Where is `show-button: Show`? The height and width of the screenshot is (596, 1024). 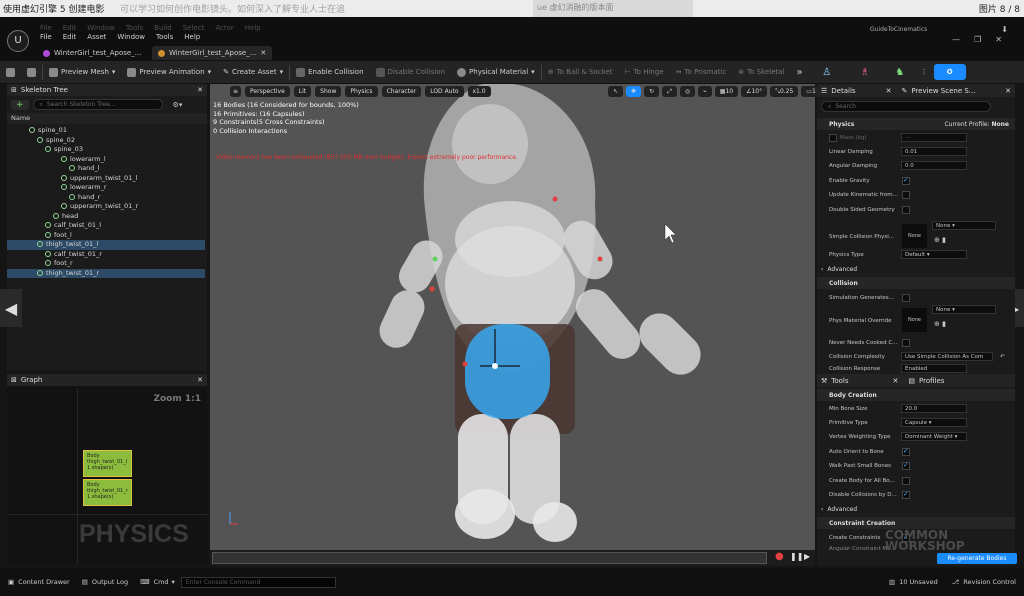
show-button: Show is located at coordinates (328, 91).